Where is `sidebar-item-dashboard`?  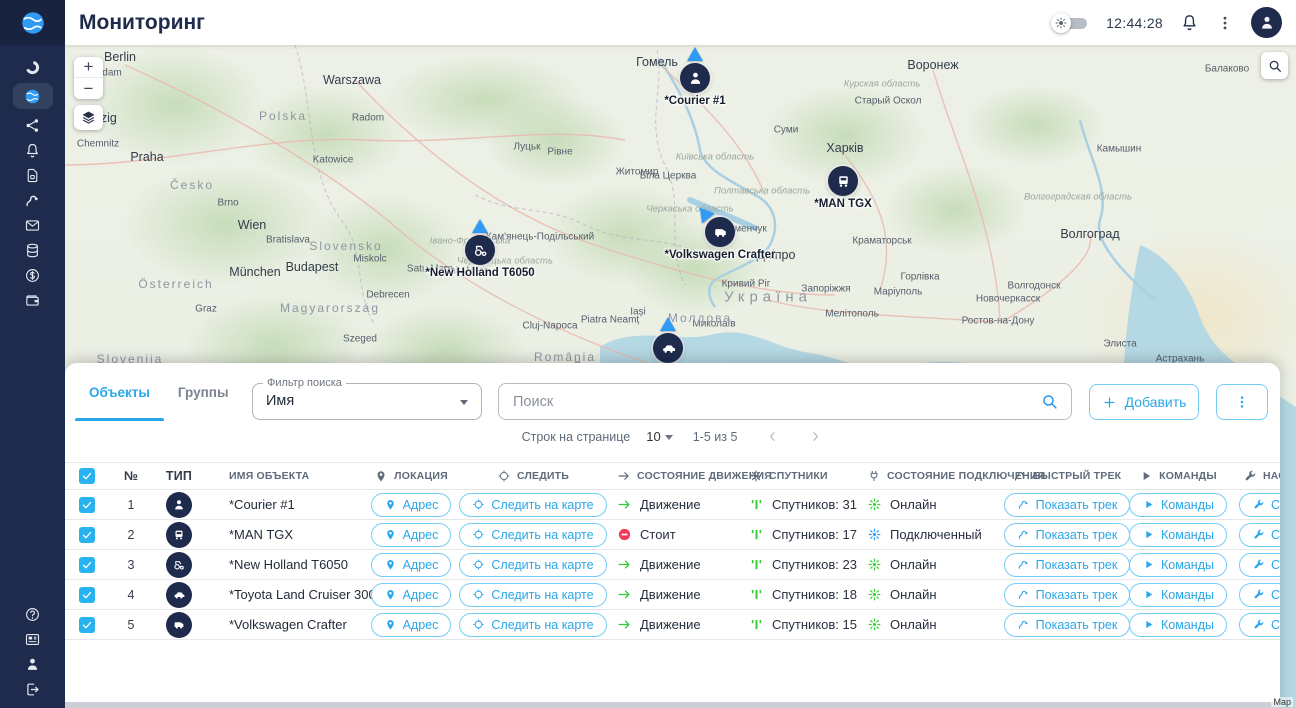 sidebar-item-dashboard is located at coordinates (33, 67).